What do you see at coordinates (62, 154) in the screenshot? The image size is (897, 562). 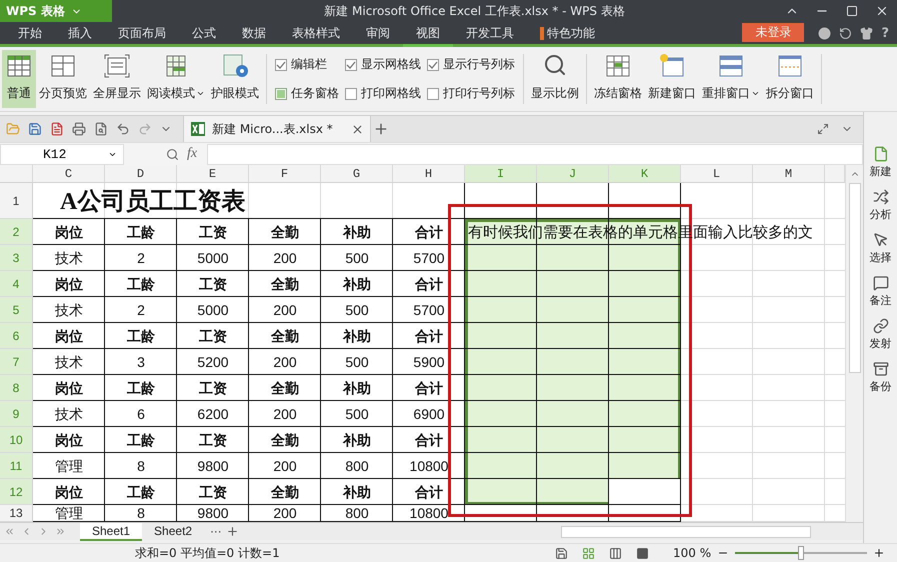 I see `name-box: K12` at bounding box center [62, 154].